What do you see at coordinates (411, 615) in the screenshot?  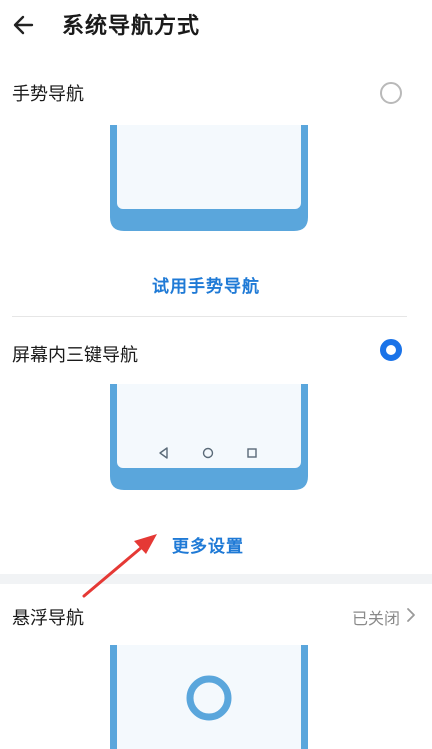 I see `chevron-right-icon` at bounding box center [411, 615].